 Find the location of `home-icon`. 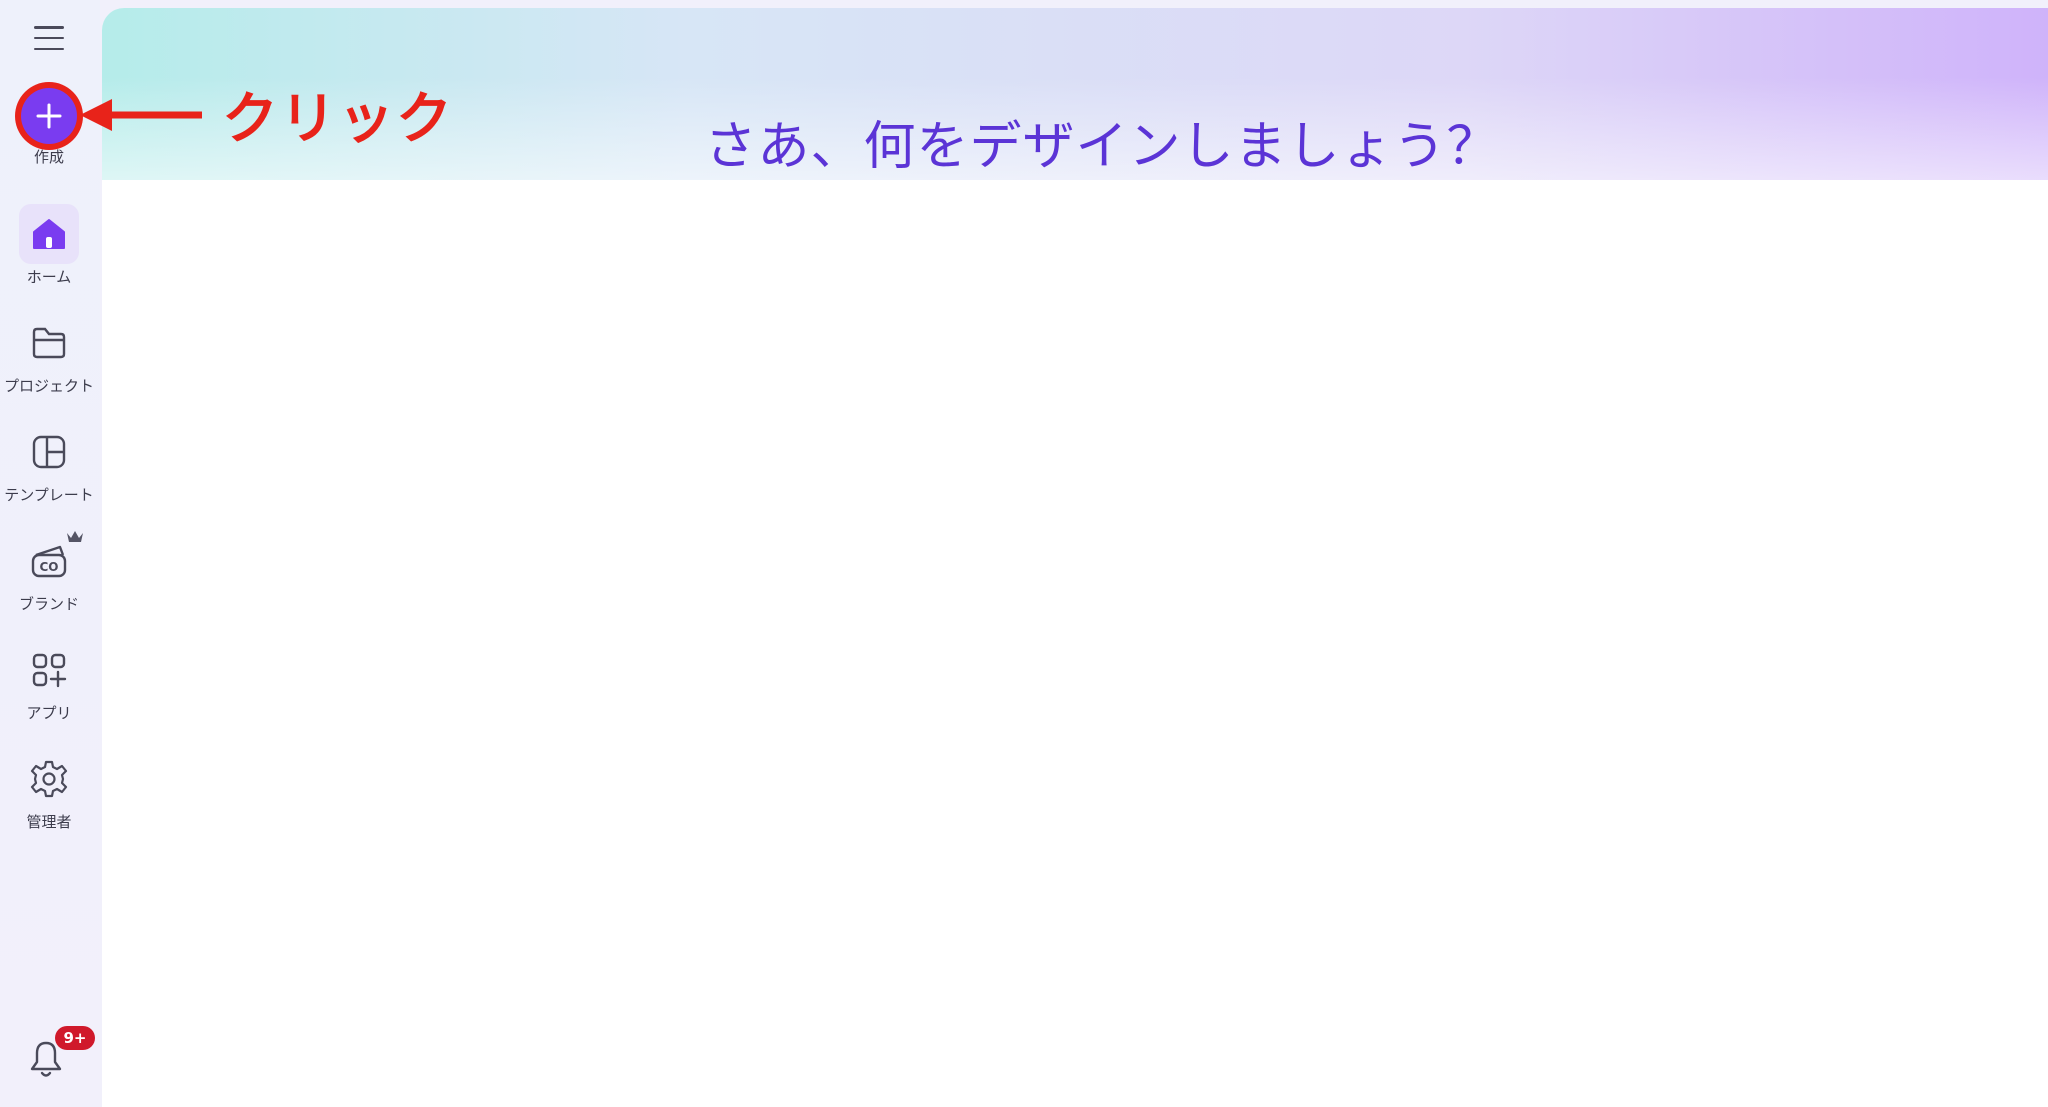

home-icon is located at coordinates (49, 234).